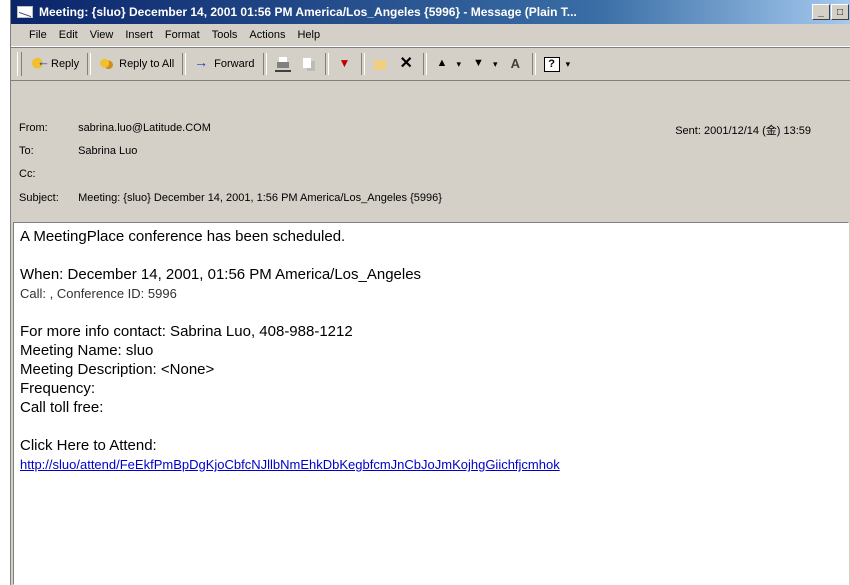  Describe the element at coordinates (308, 35) in the screenshot. I see `menu-help: Help` at that location.